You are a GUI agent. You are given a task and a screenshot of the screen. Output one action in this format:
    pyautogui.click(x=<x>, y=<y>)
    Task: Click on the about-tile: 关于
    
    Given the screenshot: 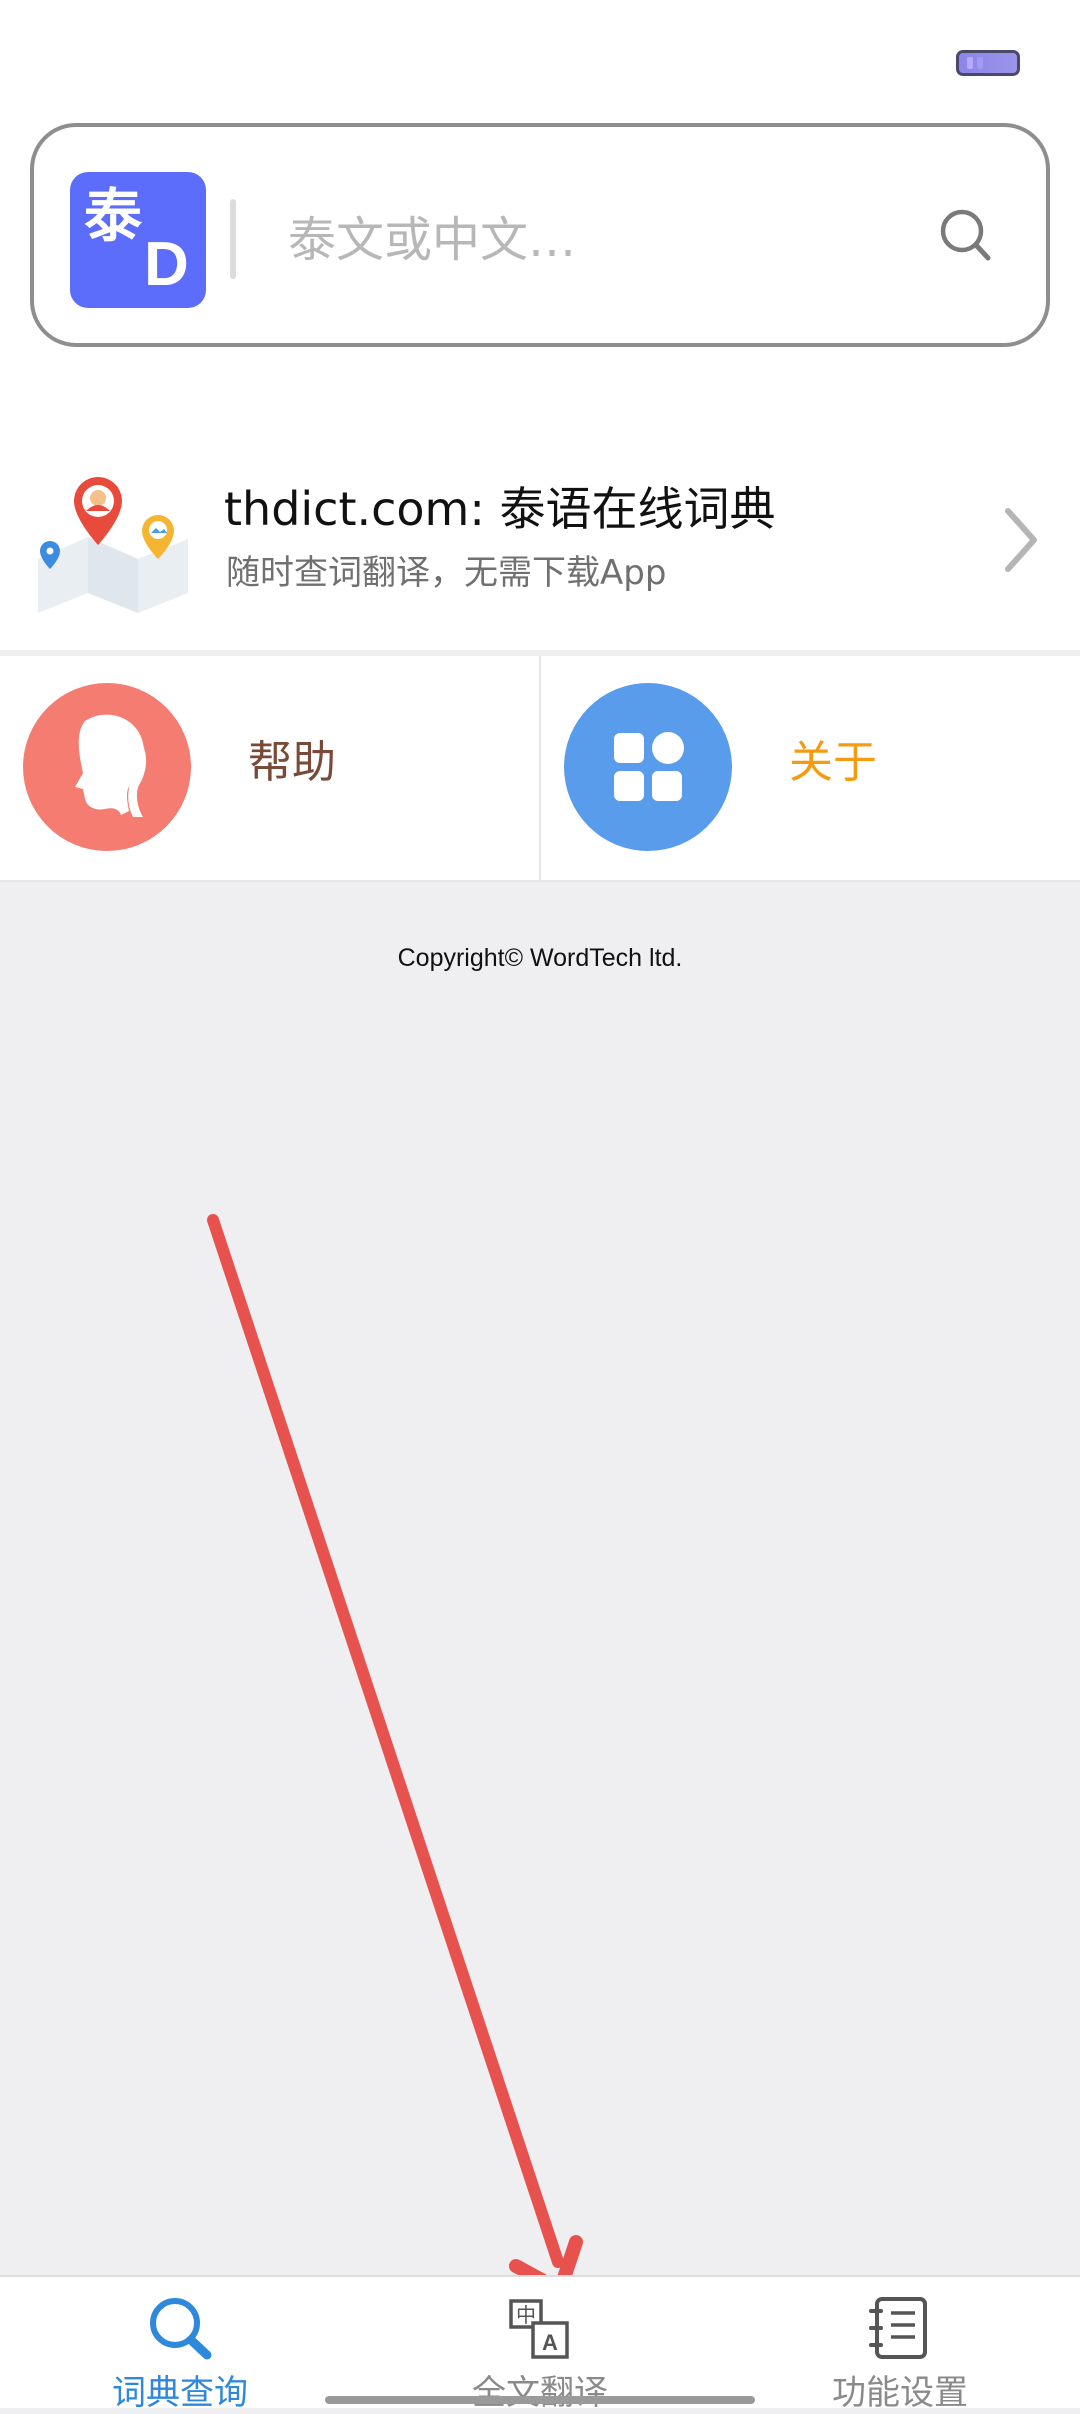 What is the action you would take?
    pyautogui.click(x=810, y=768)
    